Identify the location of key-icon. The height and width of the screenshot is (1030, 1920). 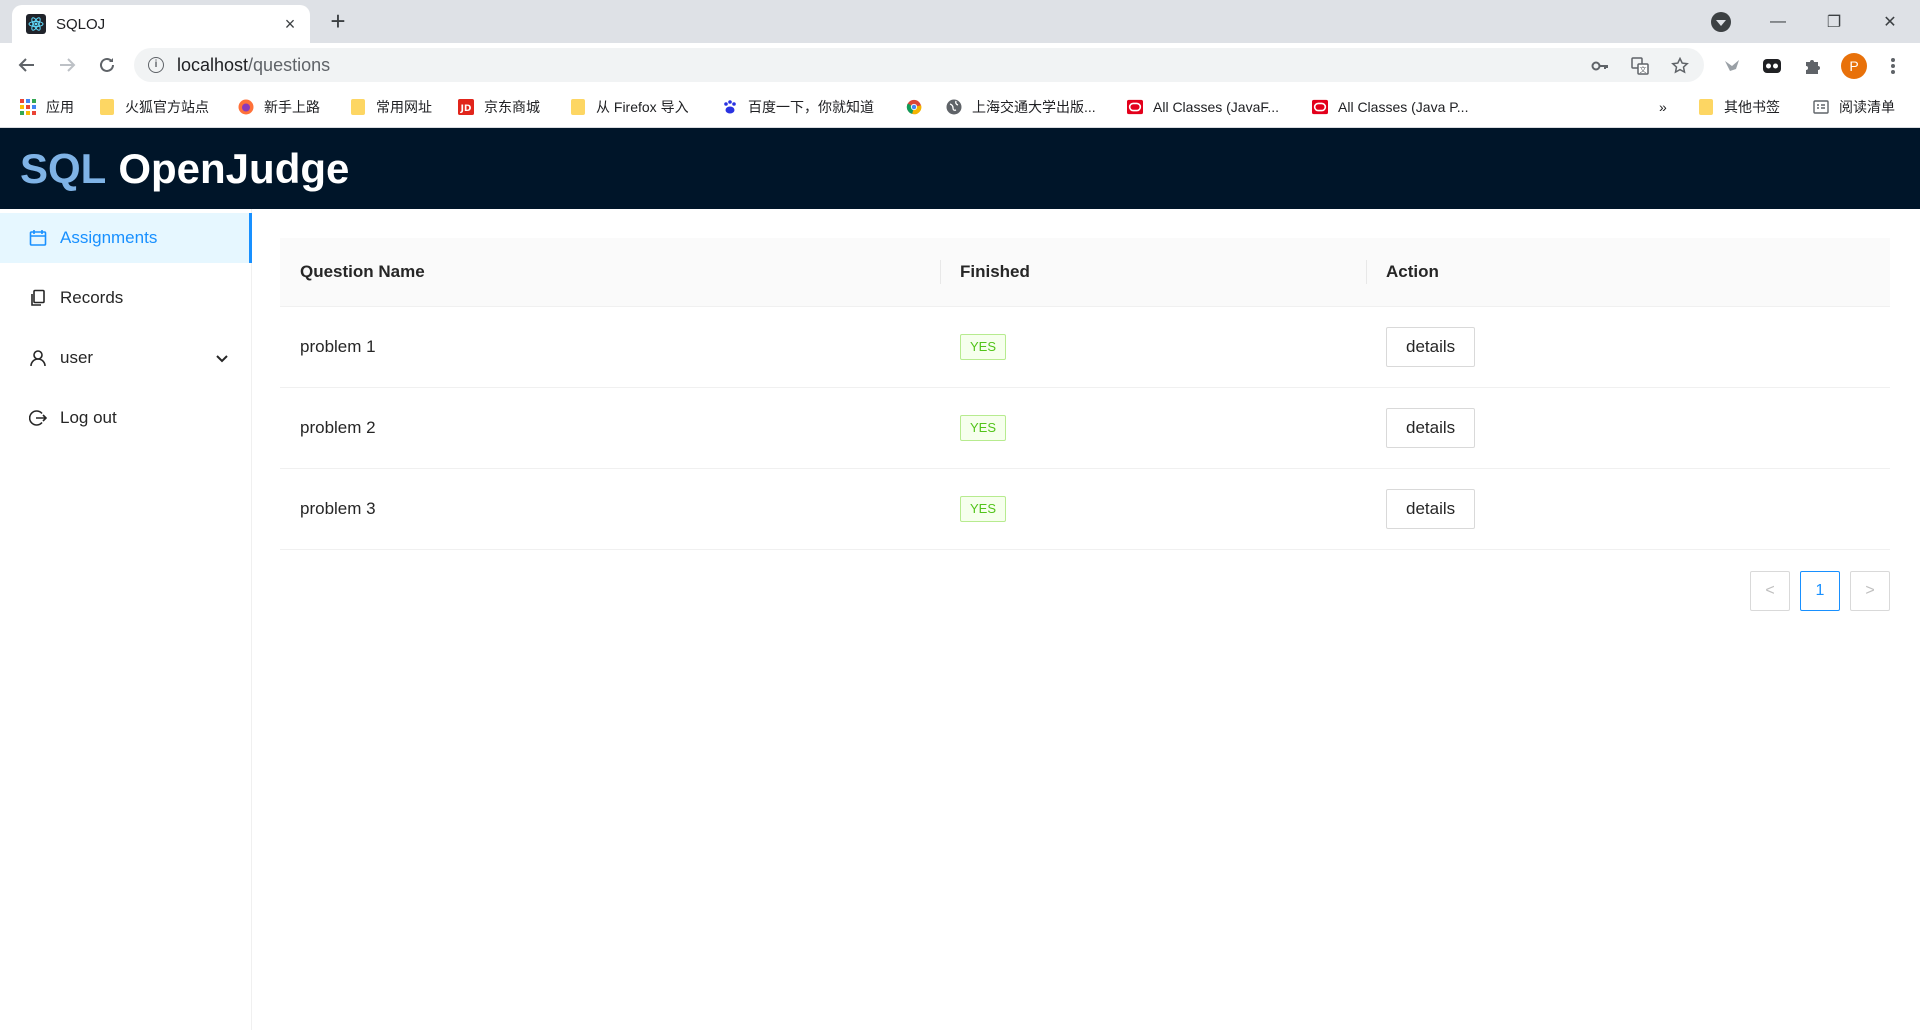
(1600, 66).